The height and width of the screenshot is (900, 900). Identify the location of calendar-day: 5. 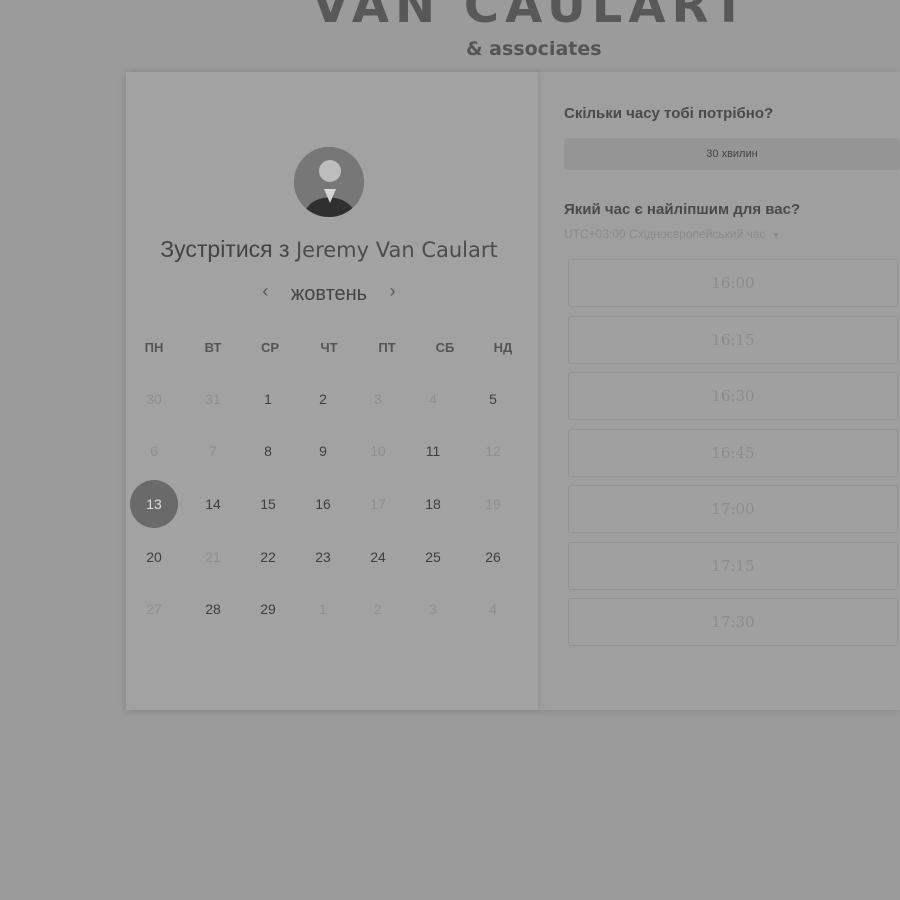
(493, 399).